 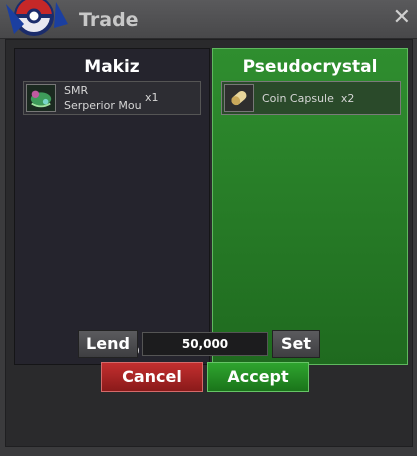 What do you see at coordinates (152, 377) in the screenshot?
I see `cancel-button: Cancel` at bounding box center [152, 377].